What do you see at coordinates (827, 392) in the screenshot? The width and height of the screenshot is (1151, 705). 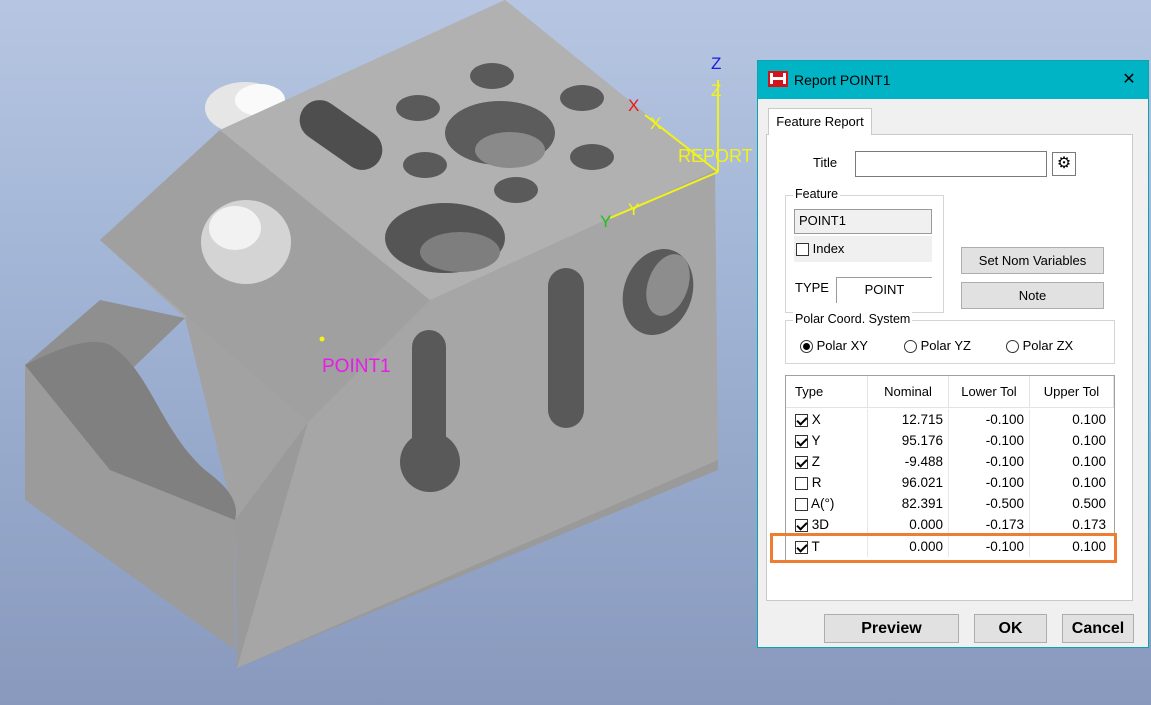 I see `column-header-type: Type` at bounding box center [827, 392].